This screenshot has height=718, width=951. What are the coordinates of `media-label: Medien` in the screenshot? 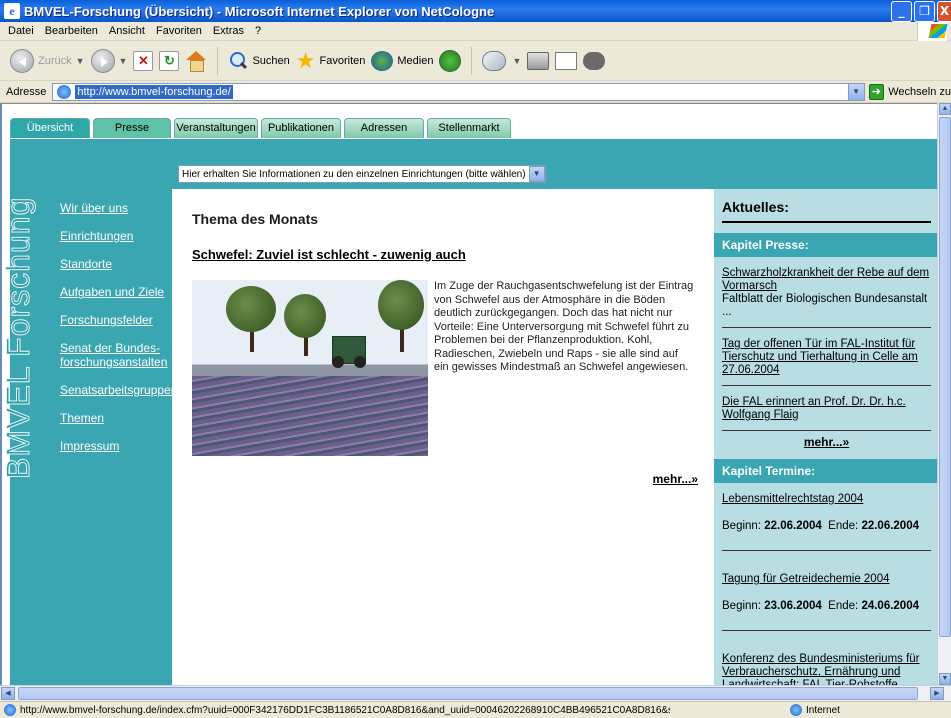 It's located at (415, 60).